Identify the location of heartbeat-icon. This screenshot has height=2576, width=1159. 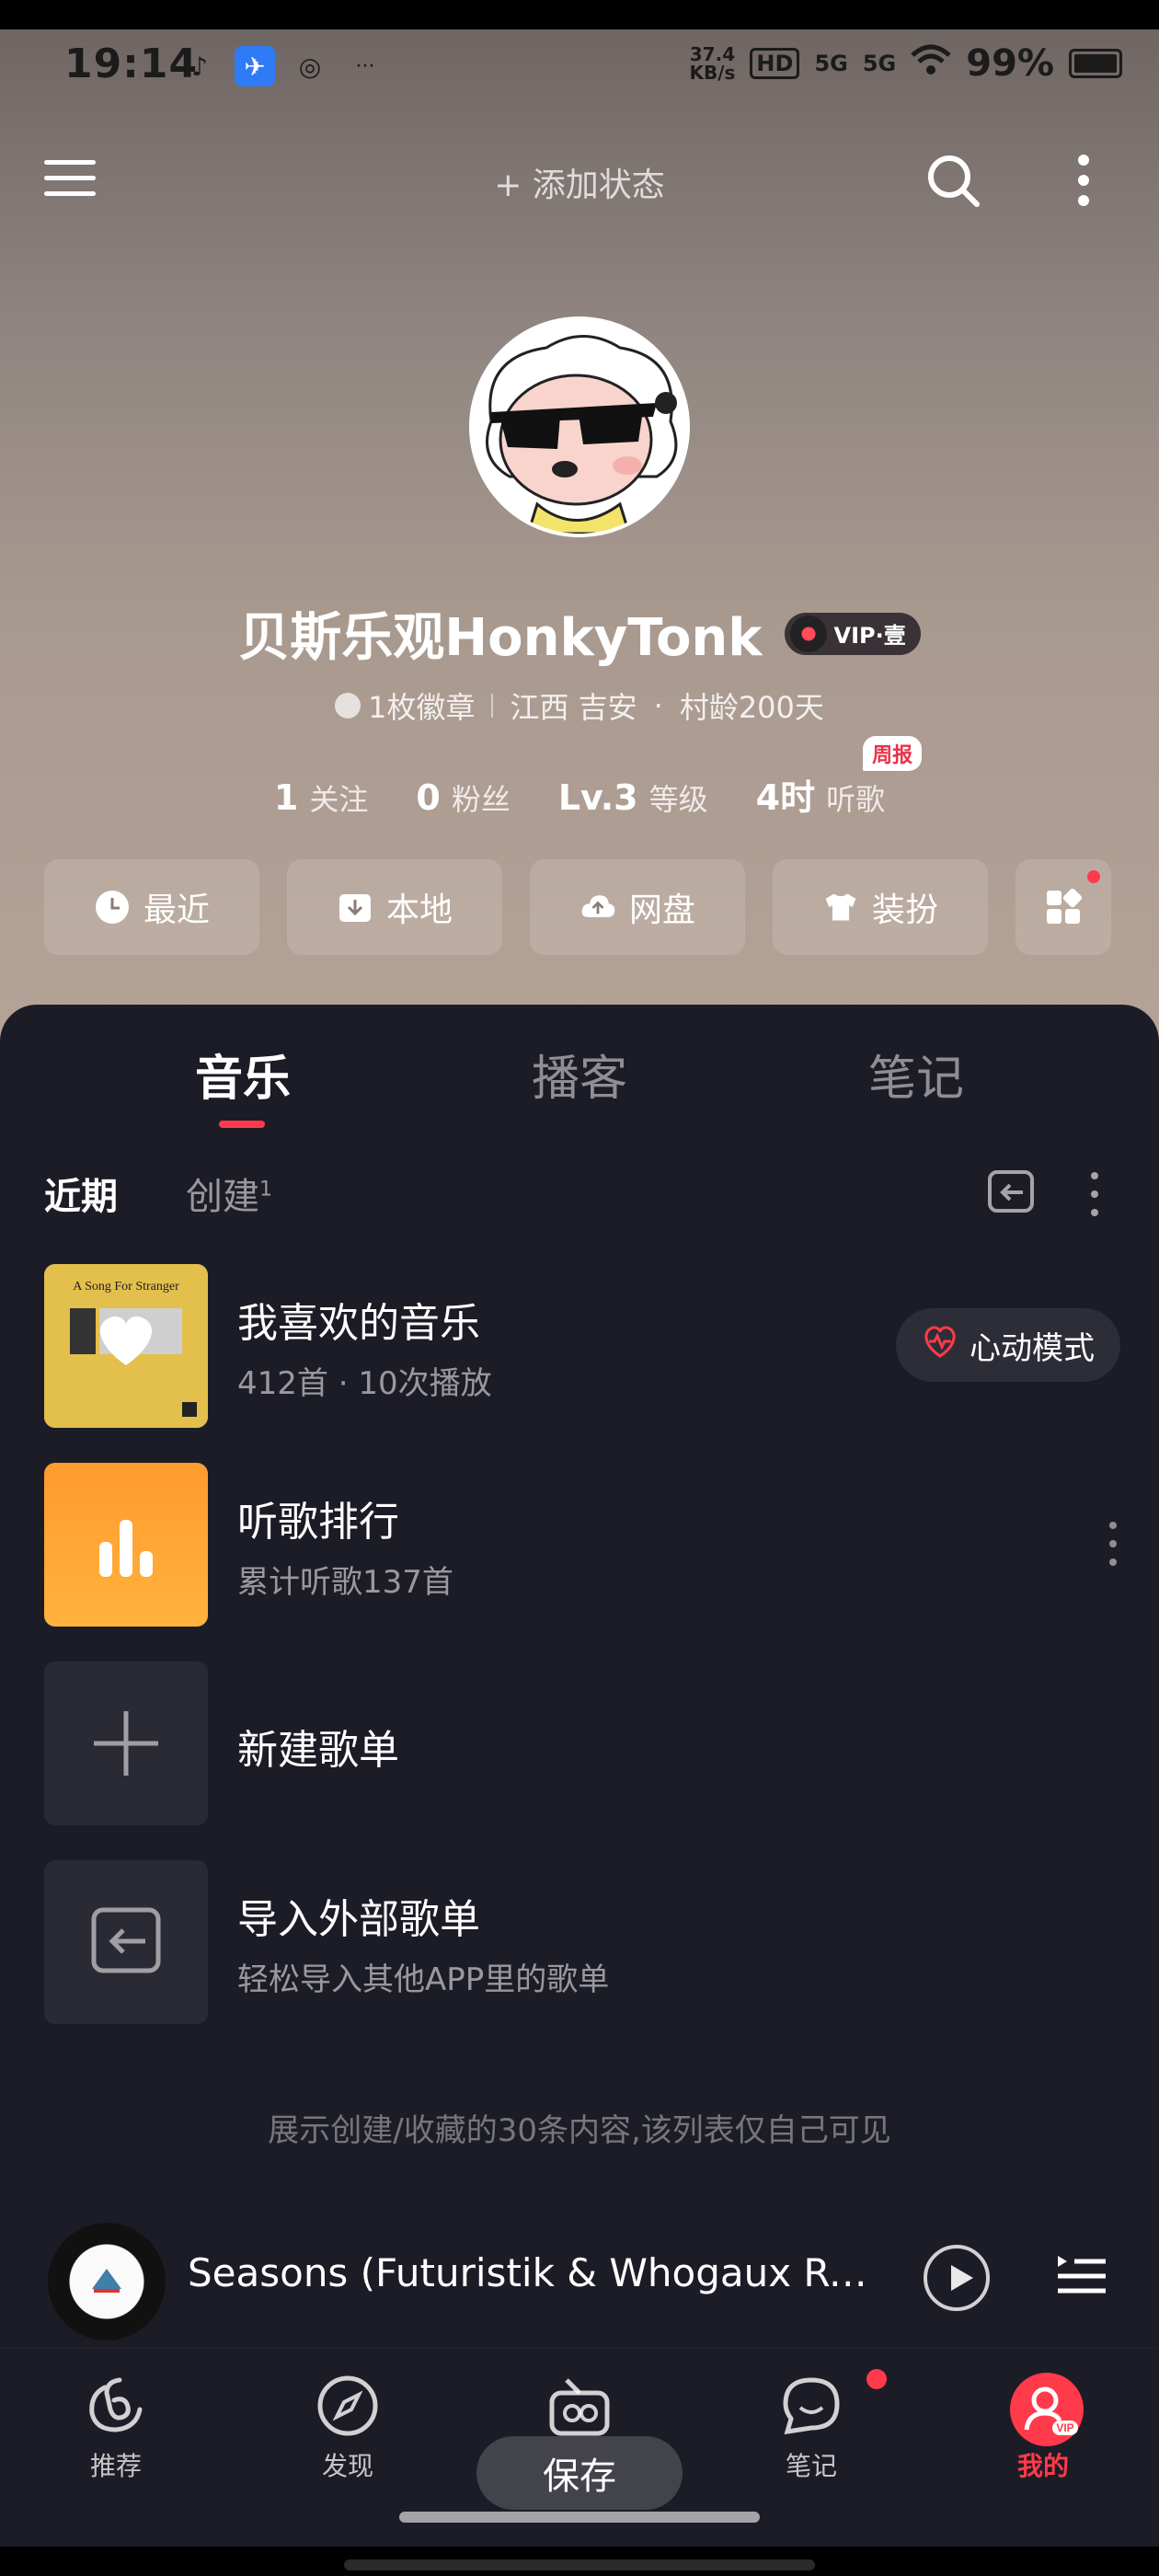
(940, 1345).